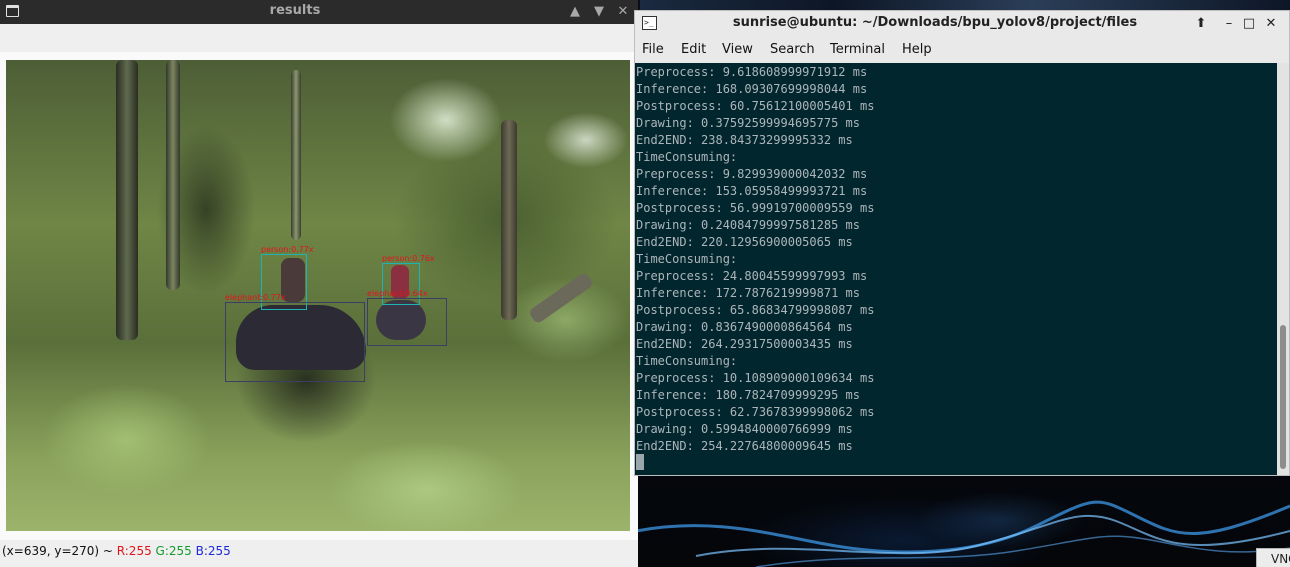 The image size is (1290, 567). What do you see at coordinates (319, 553) in the screenshot?
I see `results-statusbar: (x=639, y=270) ~ R:255 G:255 B:255` at bounding box center [319, 553].